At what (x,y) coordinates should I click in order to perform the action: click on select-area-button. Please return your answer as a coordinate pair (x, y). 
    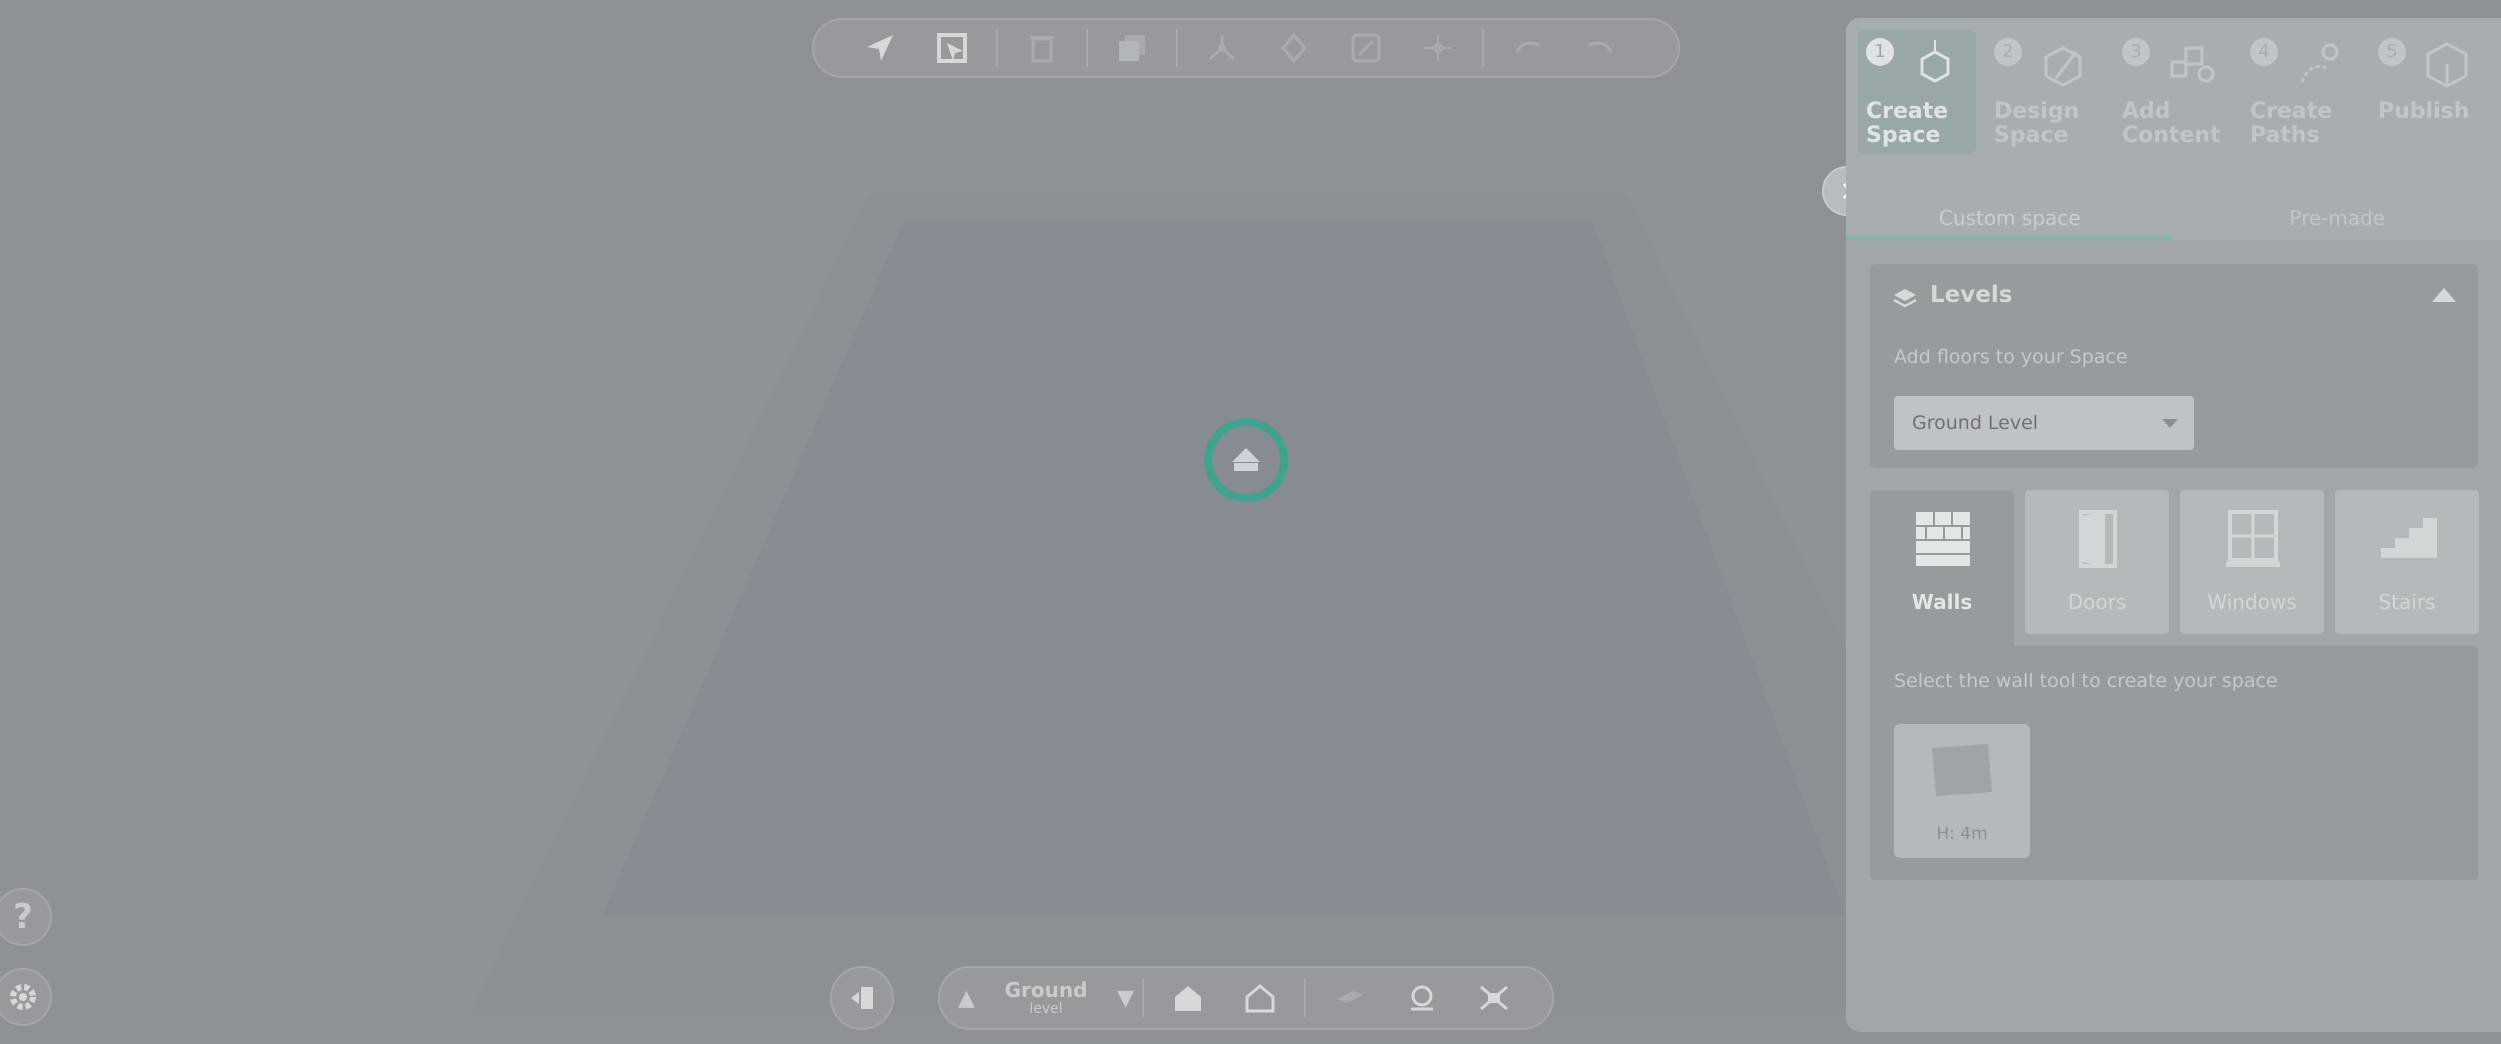
    Looking at the image, I should click on (952, 48).